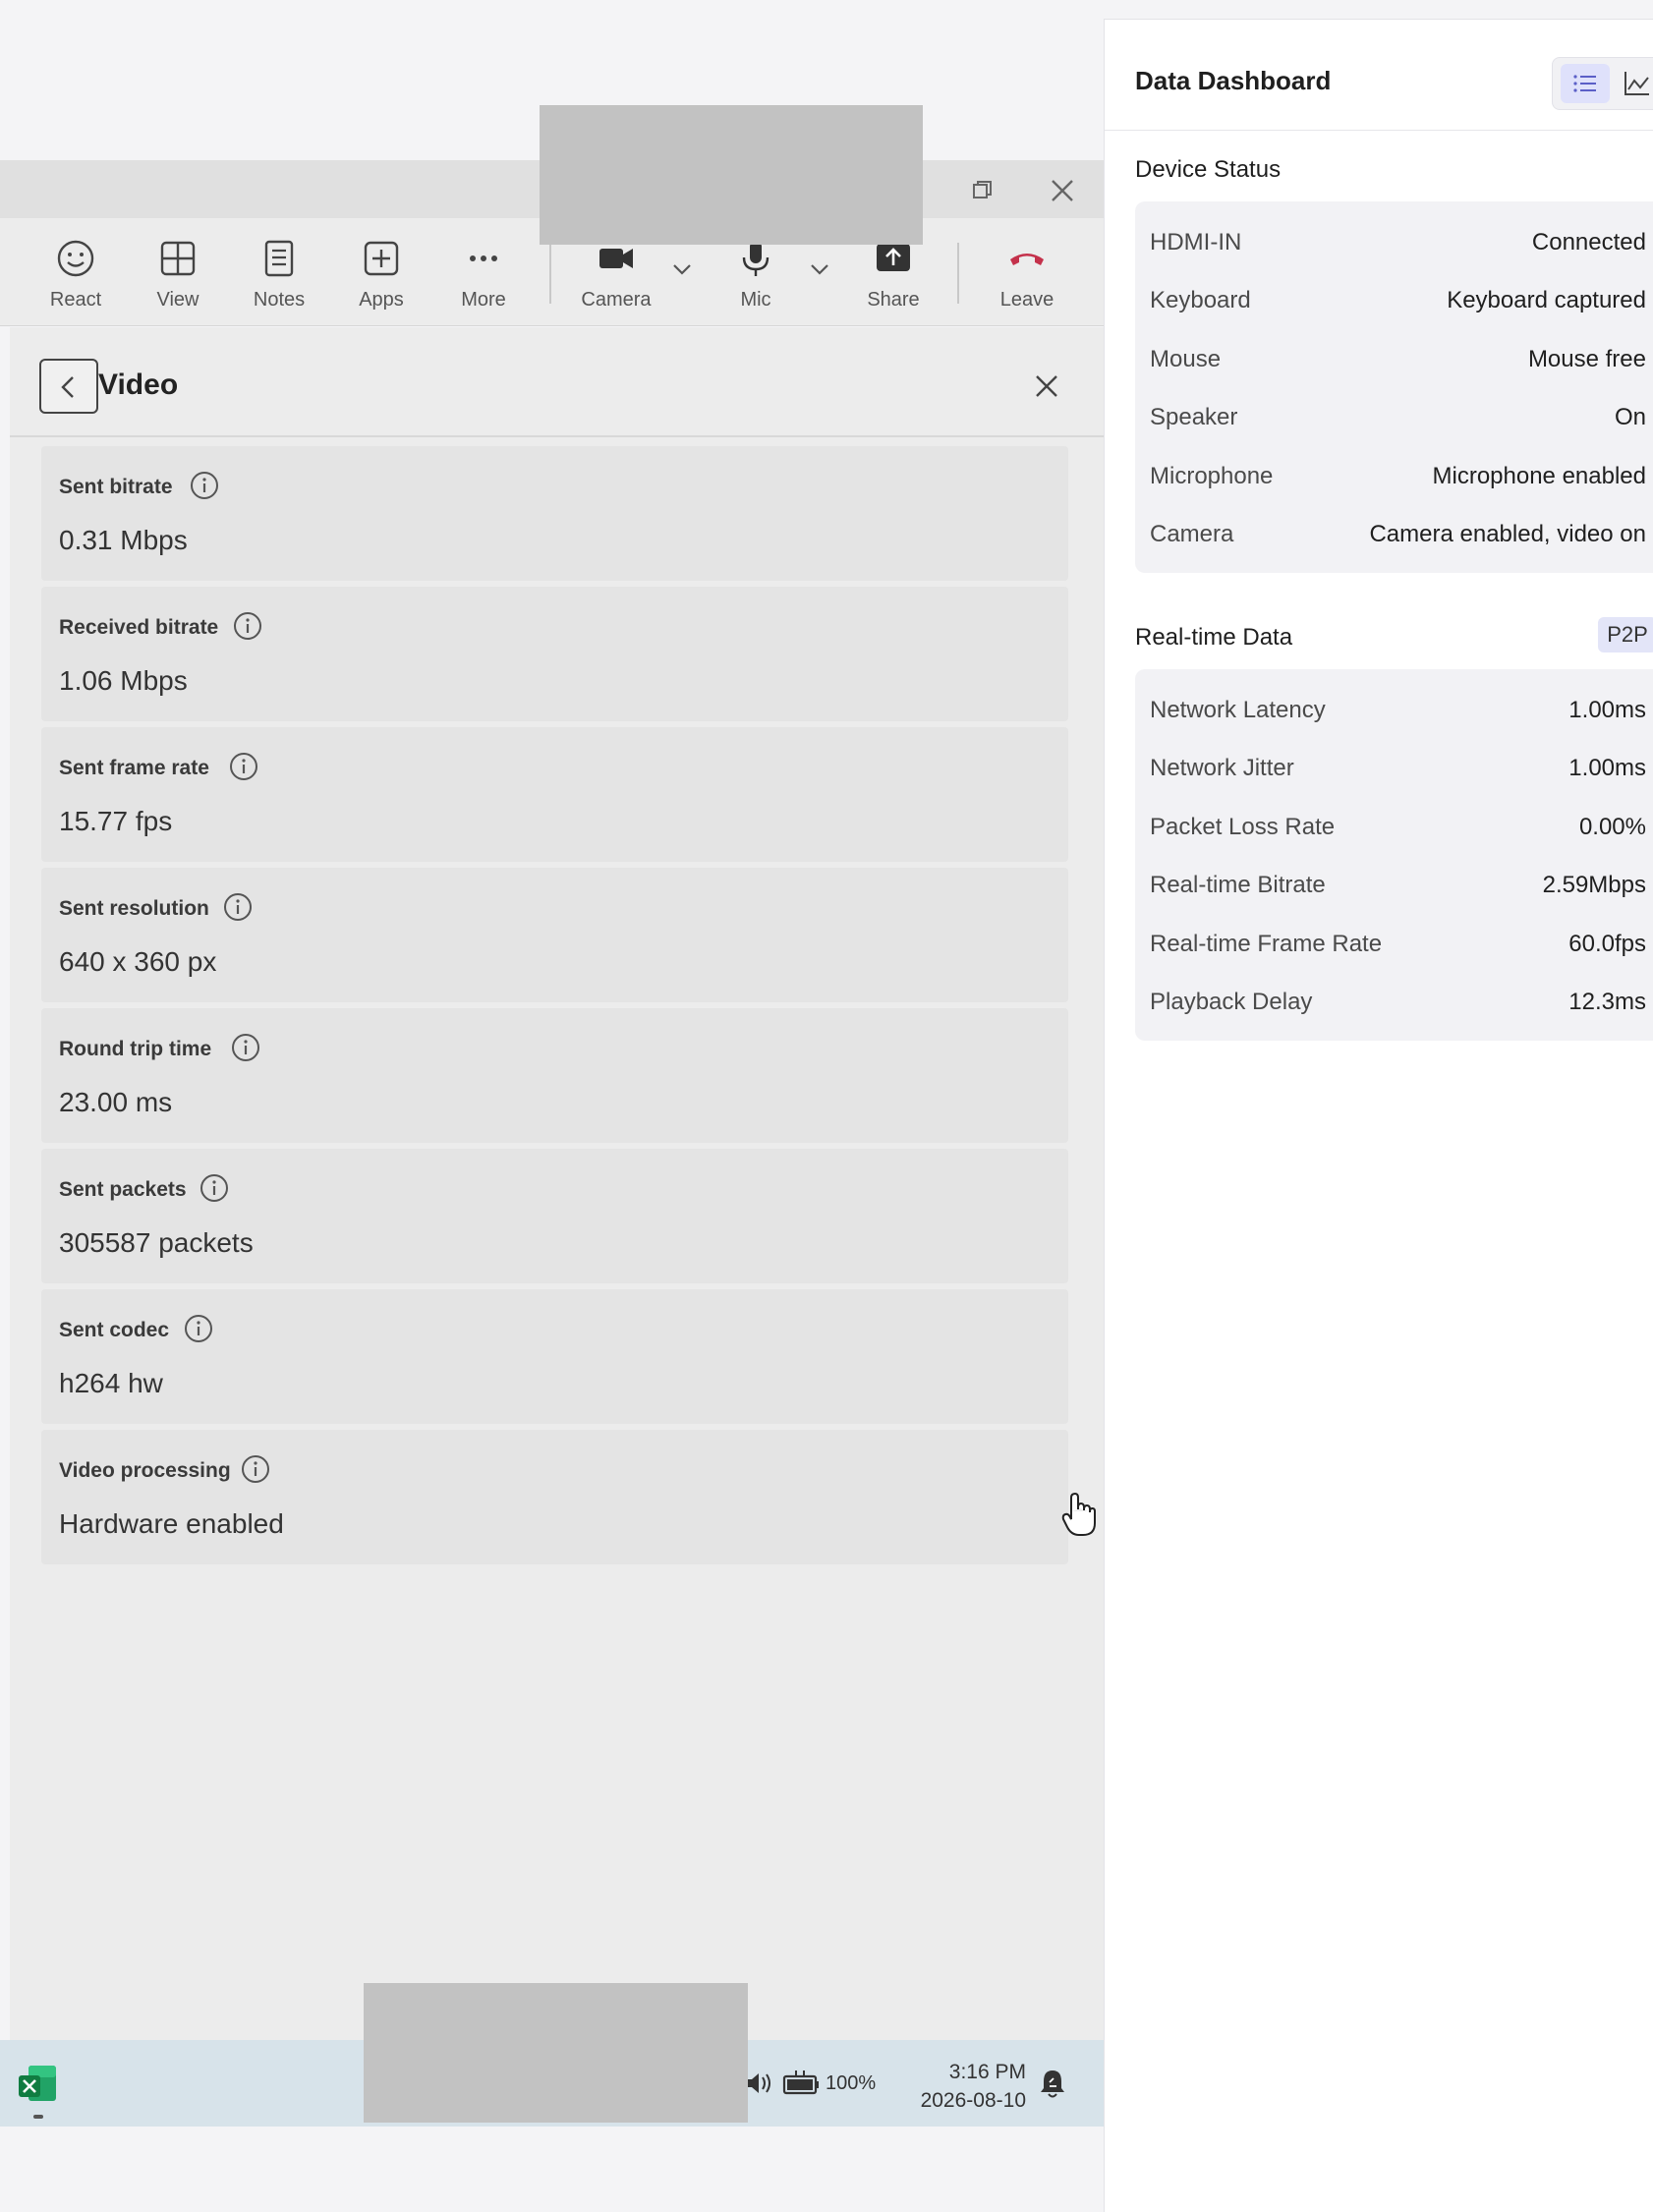 The height and width of the screenshot is (2212, 1653). Describe the element at coordinates (280, 300) in the screenshot. I see `notes-label: Notes` at that location.